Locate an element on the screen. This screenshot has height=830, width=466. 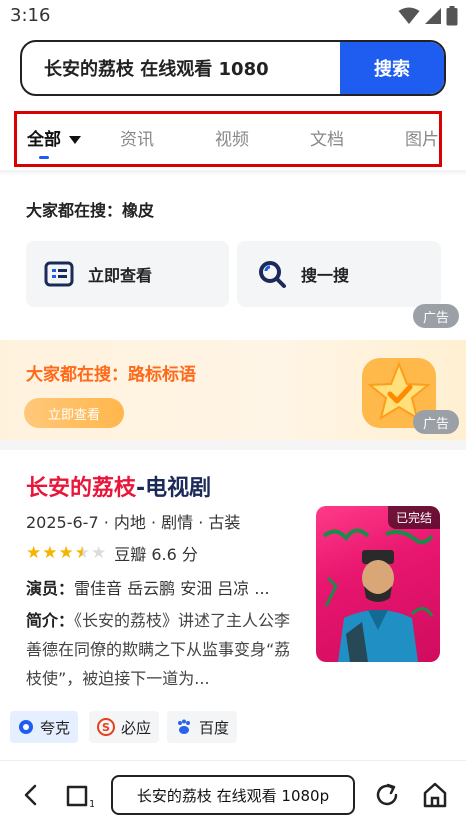
section-divider is located at coordinates (233, 445).